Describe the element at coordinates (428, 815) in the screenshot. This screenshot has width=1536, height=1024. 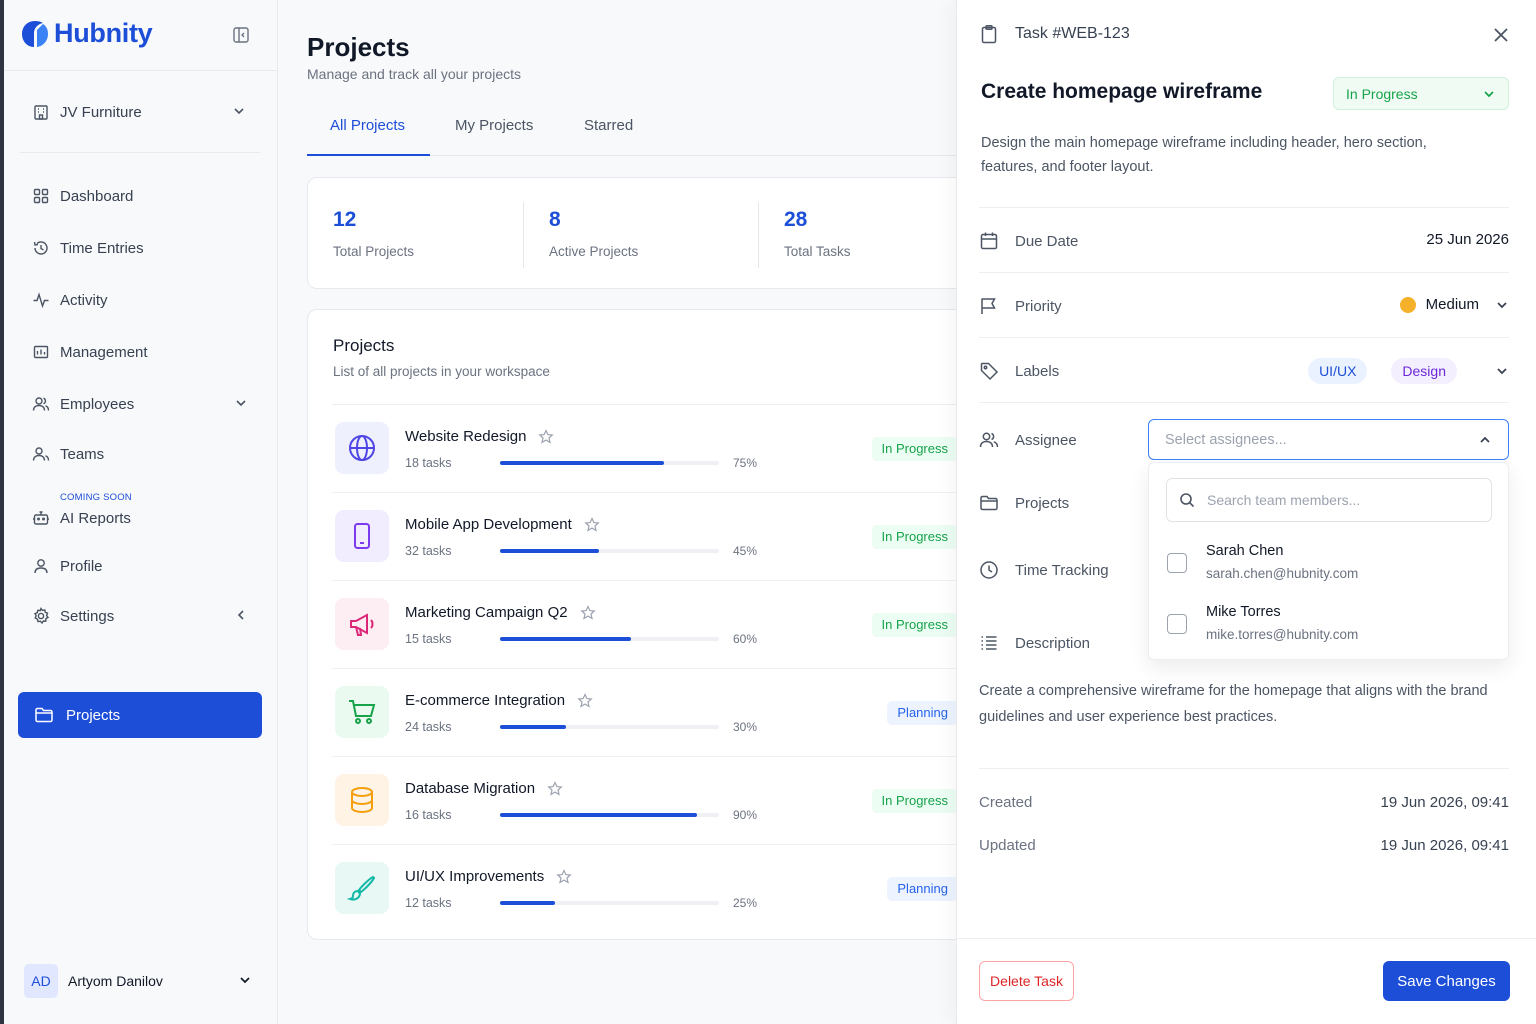
I see `task-count: 16 tasks` at that location.